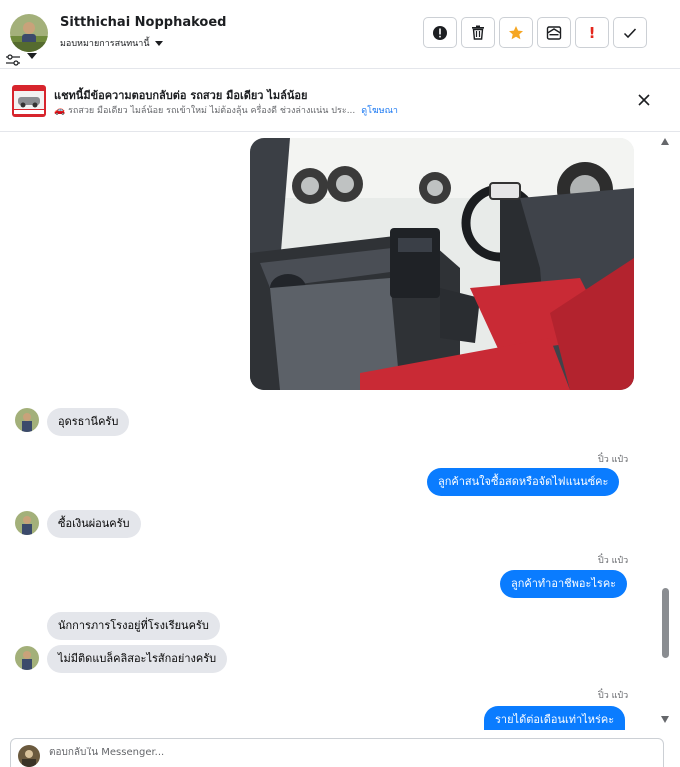 This screenshot has height=767, width=680. I want to click on reply-composer, so click(337, 752).